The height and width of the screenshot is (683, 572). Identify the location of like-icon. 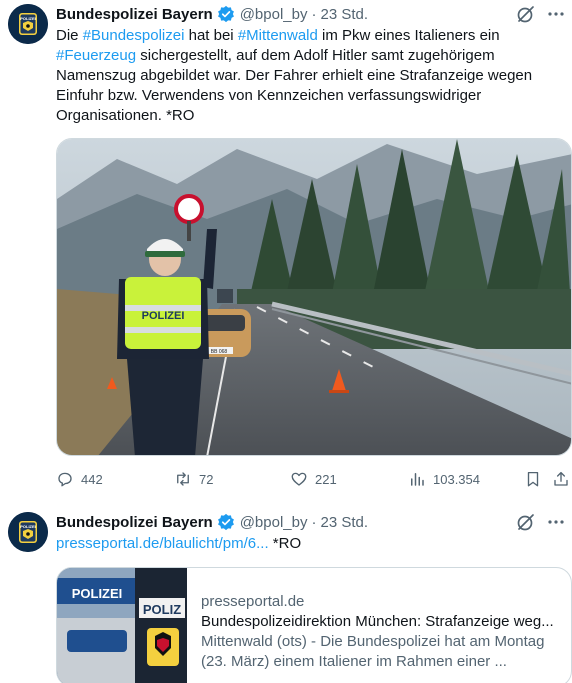
(299, 479).